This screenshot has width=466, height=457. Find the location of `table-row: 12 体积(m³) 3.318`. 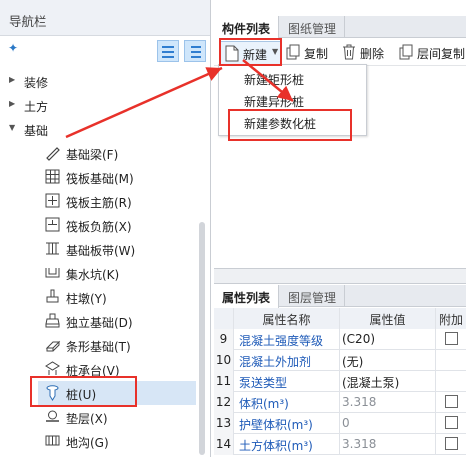

table-row: 12 体积(m³) 3.318 is located at coordinates (340, 402).